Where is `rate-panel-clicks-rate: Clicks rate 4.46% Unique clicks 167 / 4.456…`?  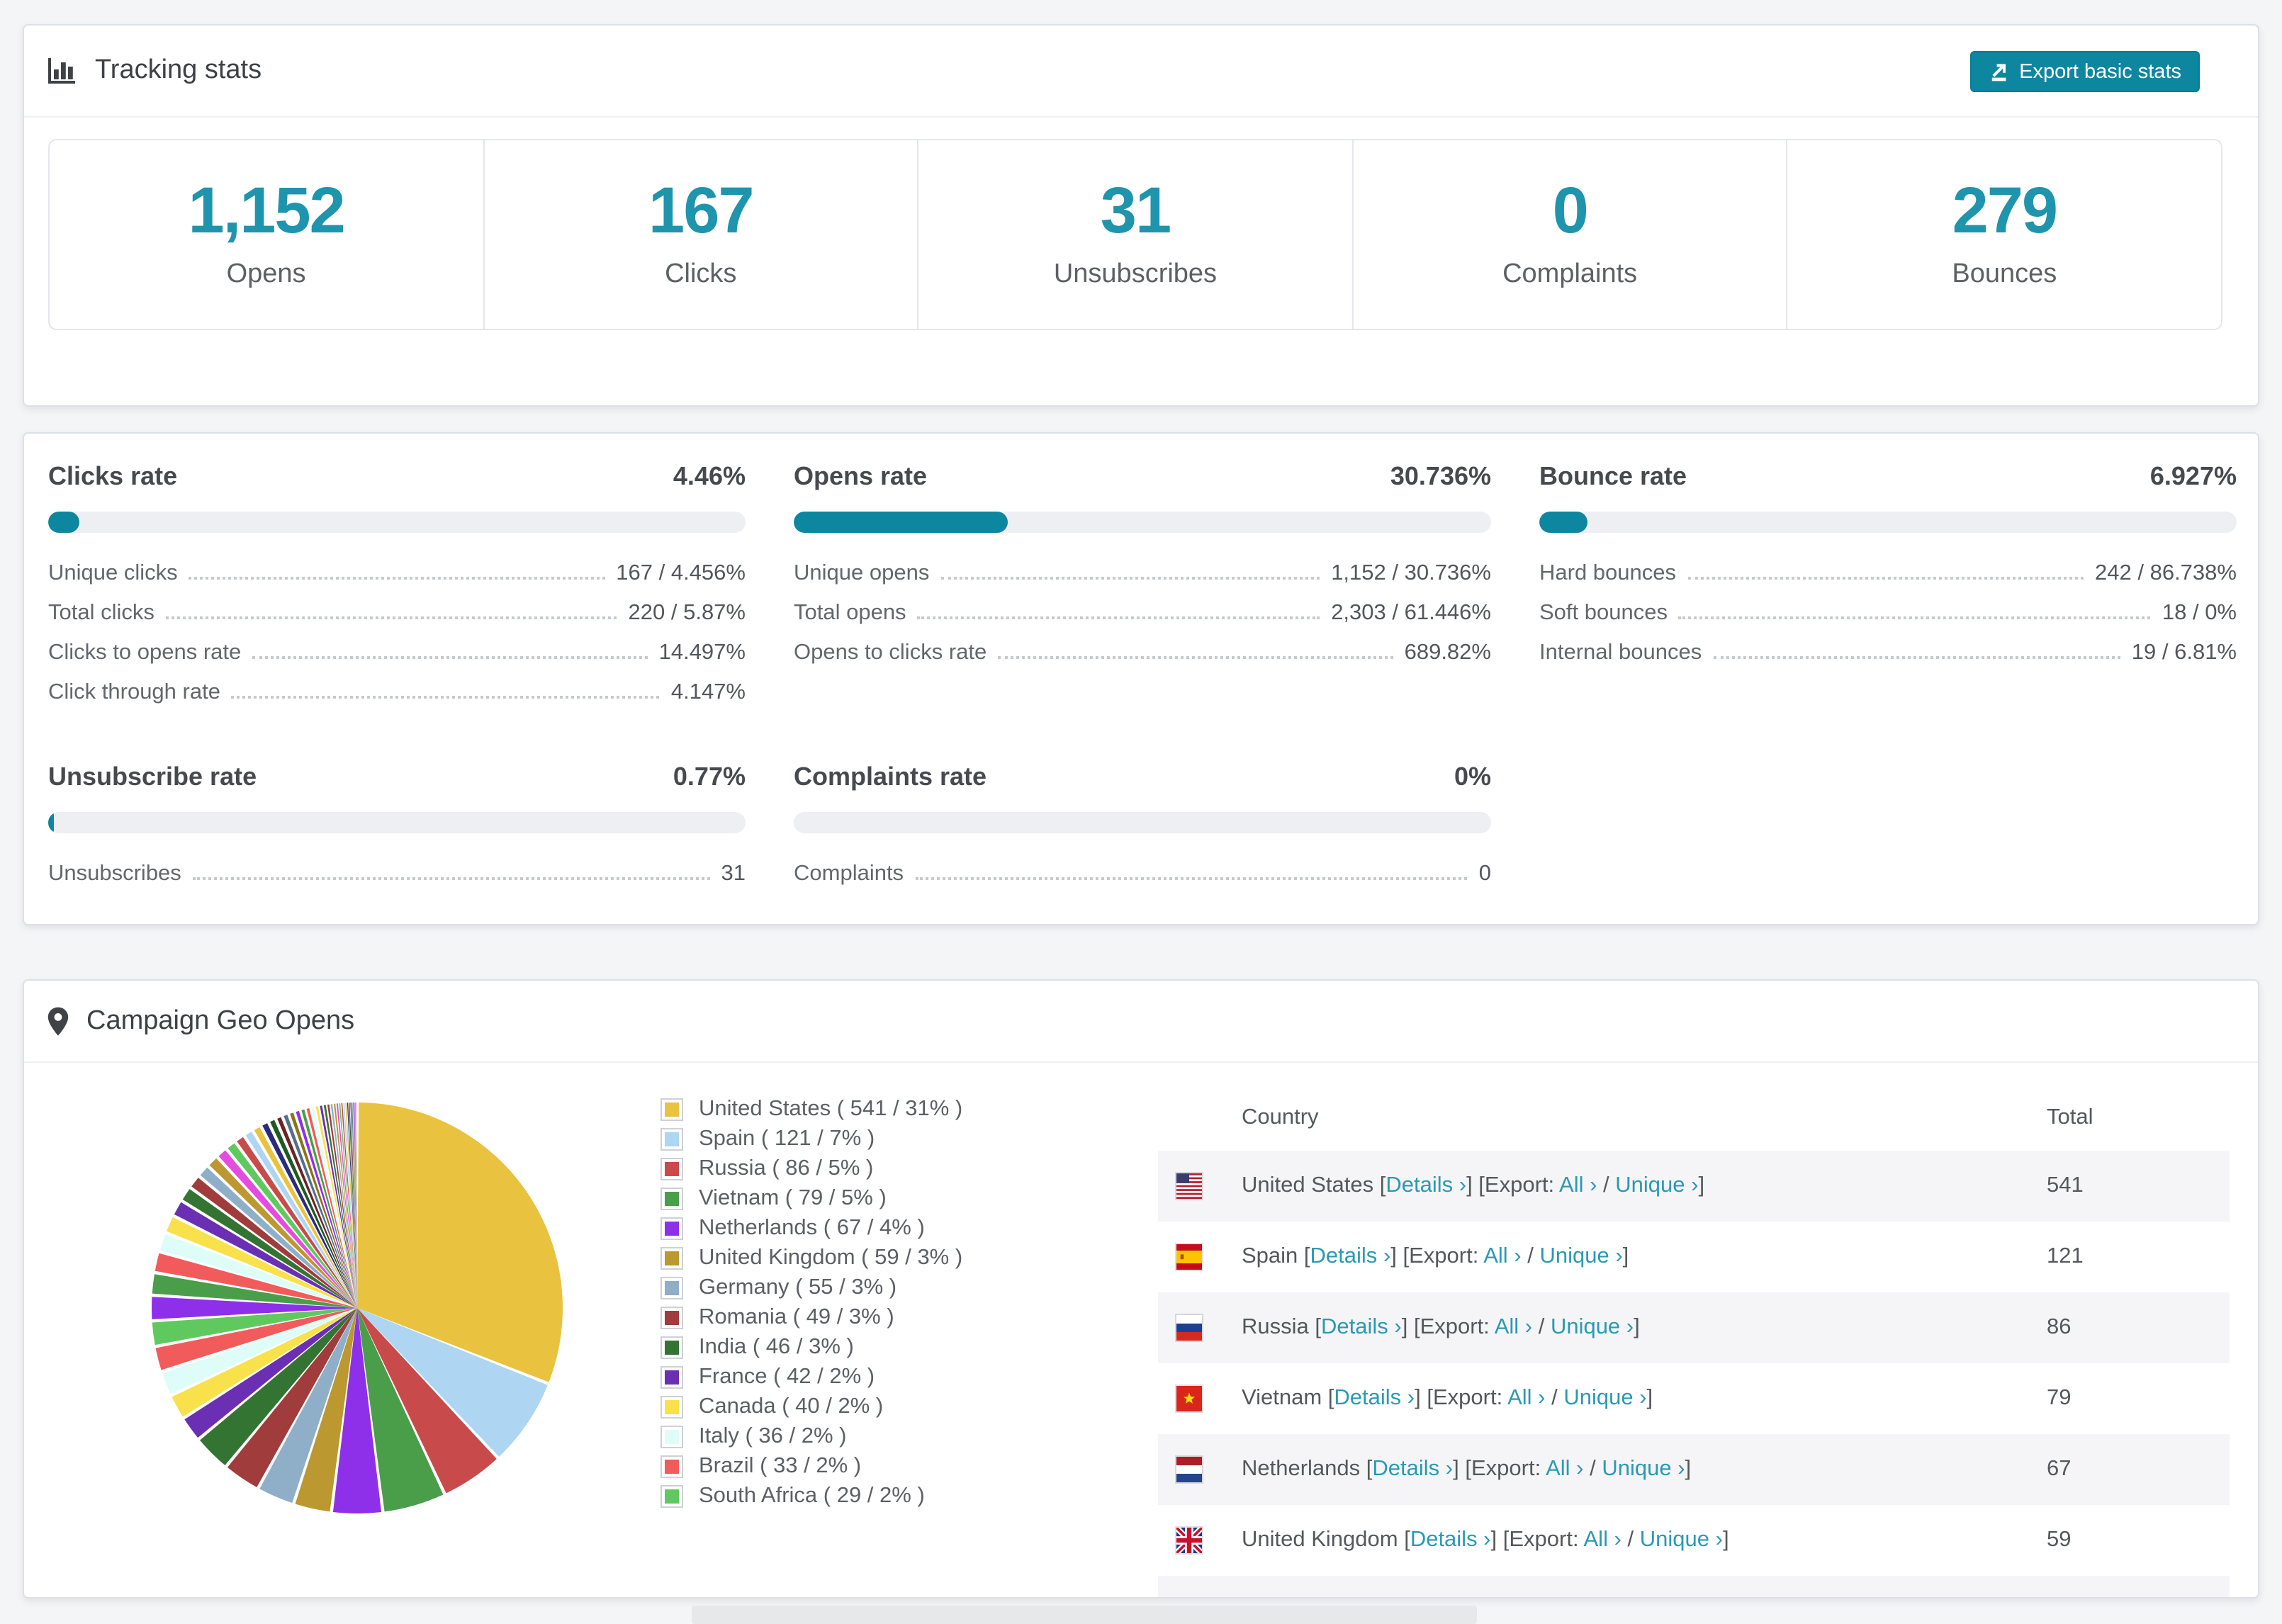
rate-panel-clicks-rate: Clicks rate 4.46% Unique clicks 167 / 4.456… is located at coordinates (397, 591).